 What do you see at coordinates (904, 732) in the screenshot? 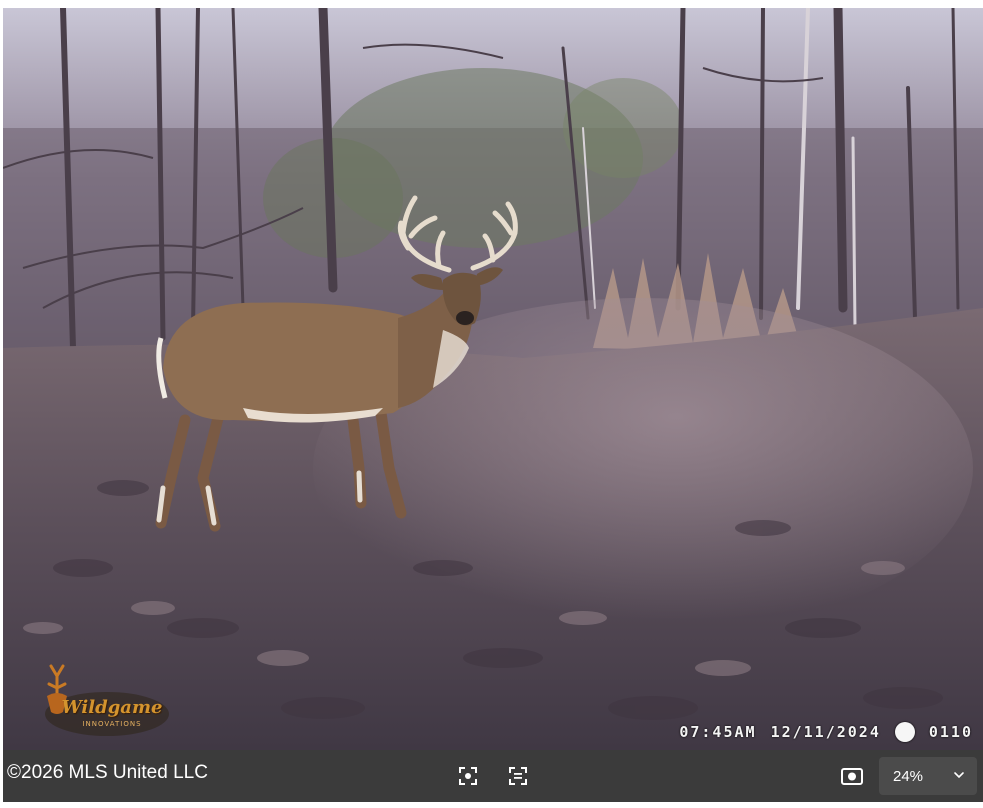
I see `full-moon-icon` at bounding box center [904, 732].